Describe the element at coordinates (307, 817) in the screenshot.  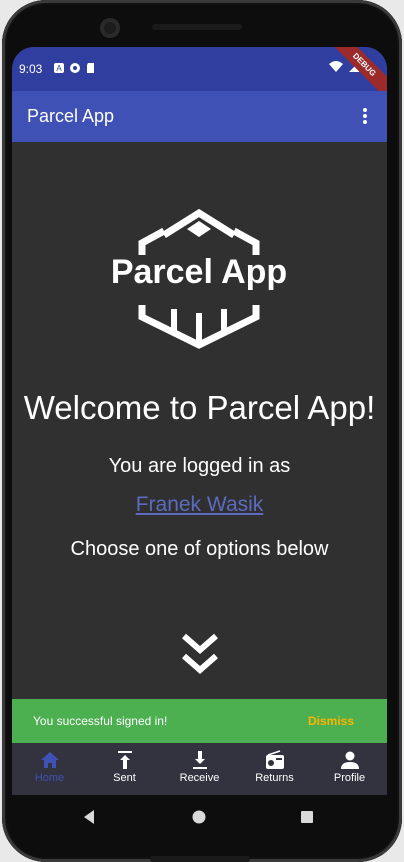
I see `recents-icon` at that location.